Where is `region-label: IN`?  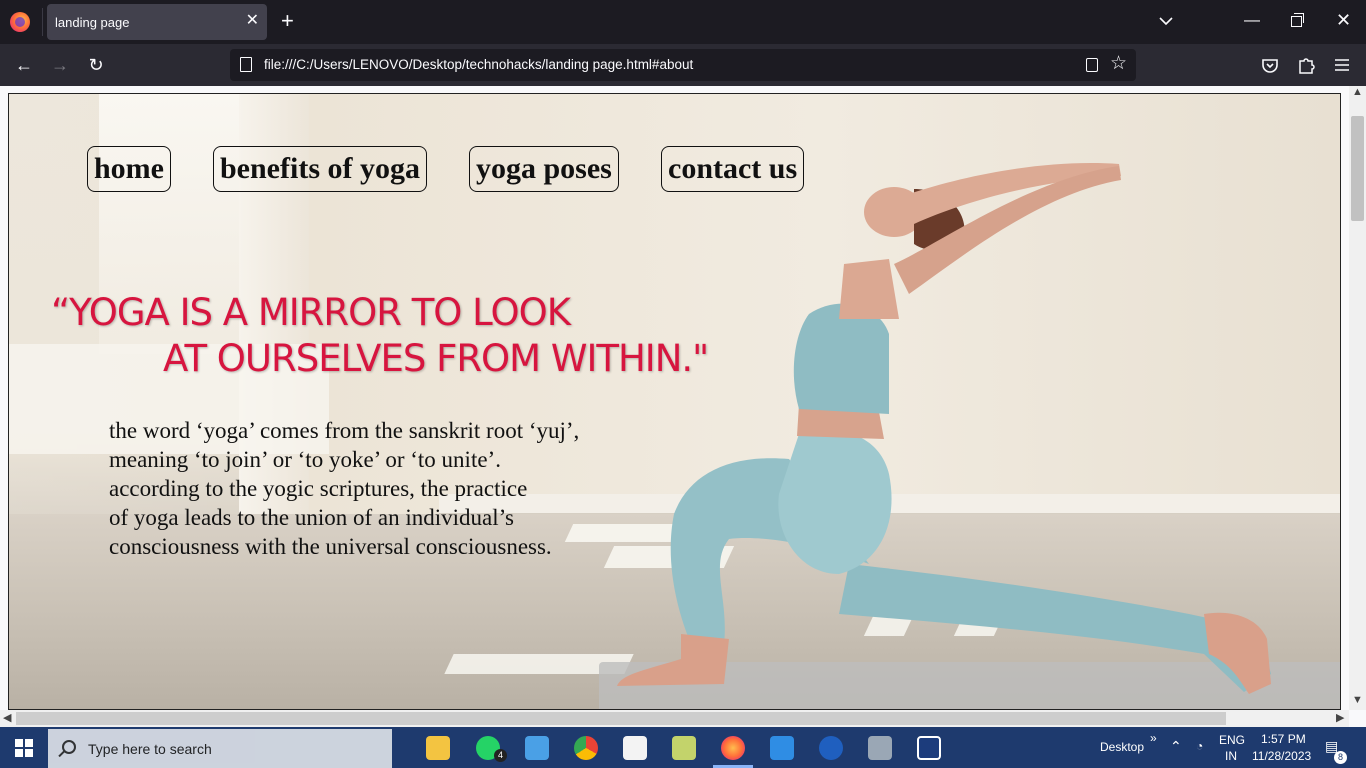
region-label: IN is located at coordinates (1231, 756).